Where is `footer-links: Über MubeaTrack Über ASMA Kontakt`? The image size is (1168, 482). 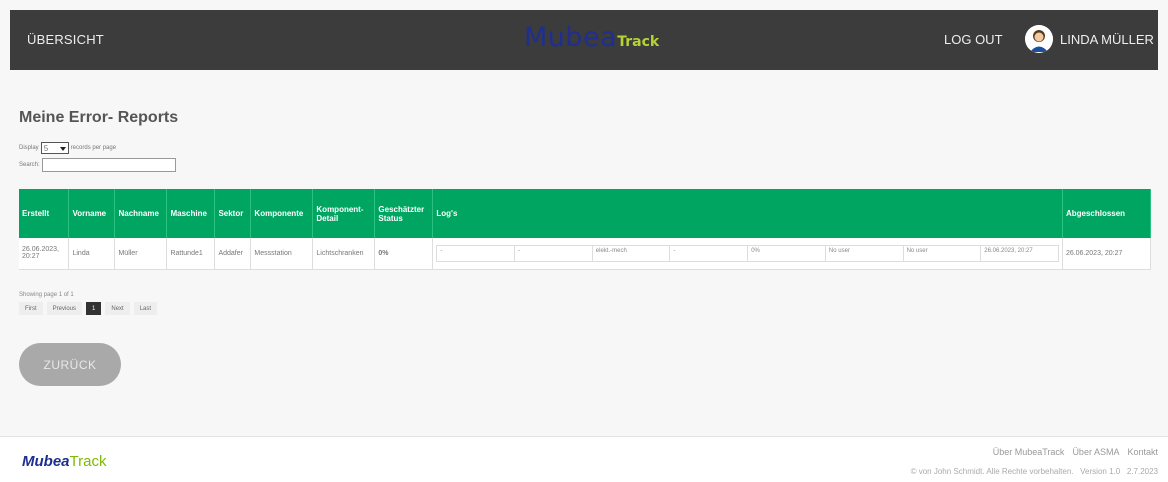
footer-links: Über MubeaTrack Über ASMA Kontakt is located at coordinates (1075, 452).